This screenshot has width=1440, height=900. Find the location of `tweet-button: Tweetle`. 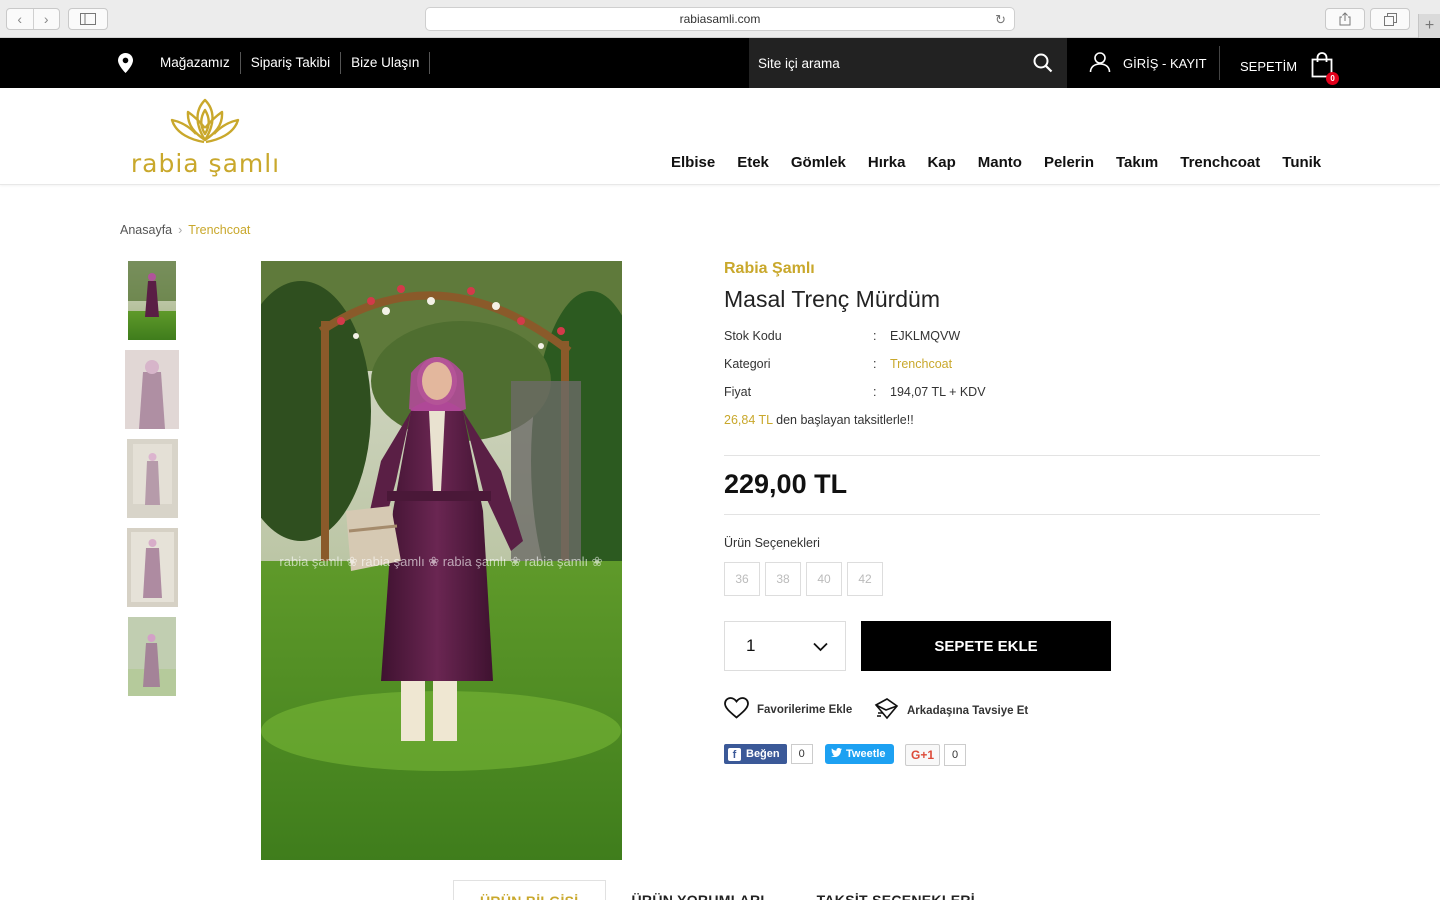

tweet-button: Tweetle is located at coordinates (859, 754).